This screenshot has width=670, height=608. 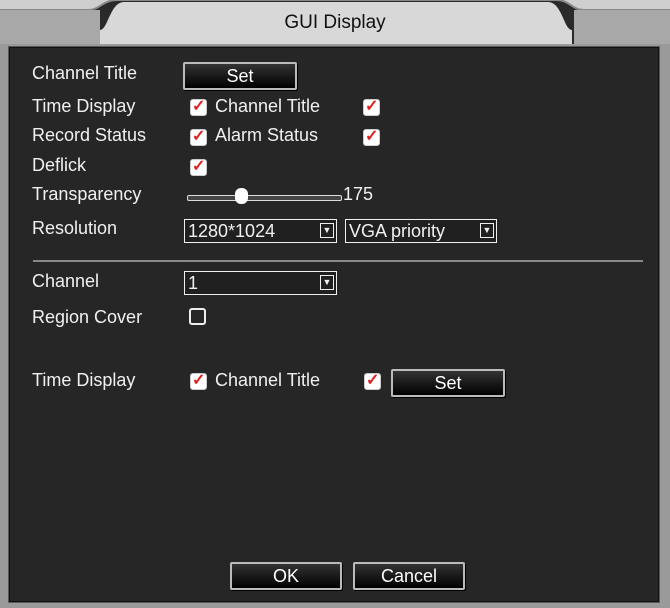 What do you see at coordinates (85, 73) in the screenshot?
I see `channel-title-label: Channel Title` at bounding box center [85, 73].